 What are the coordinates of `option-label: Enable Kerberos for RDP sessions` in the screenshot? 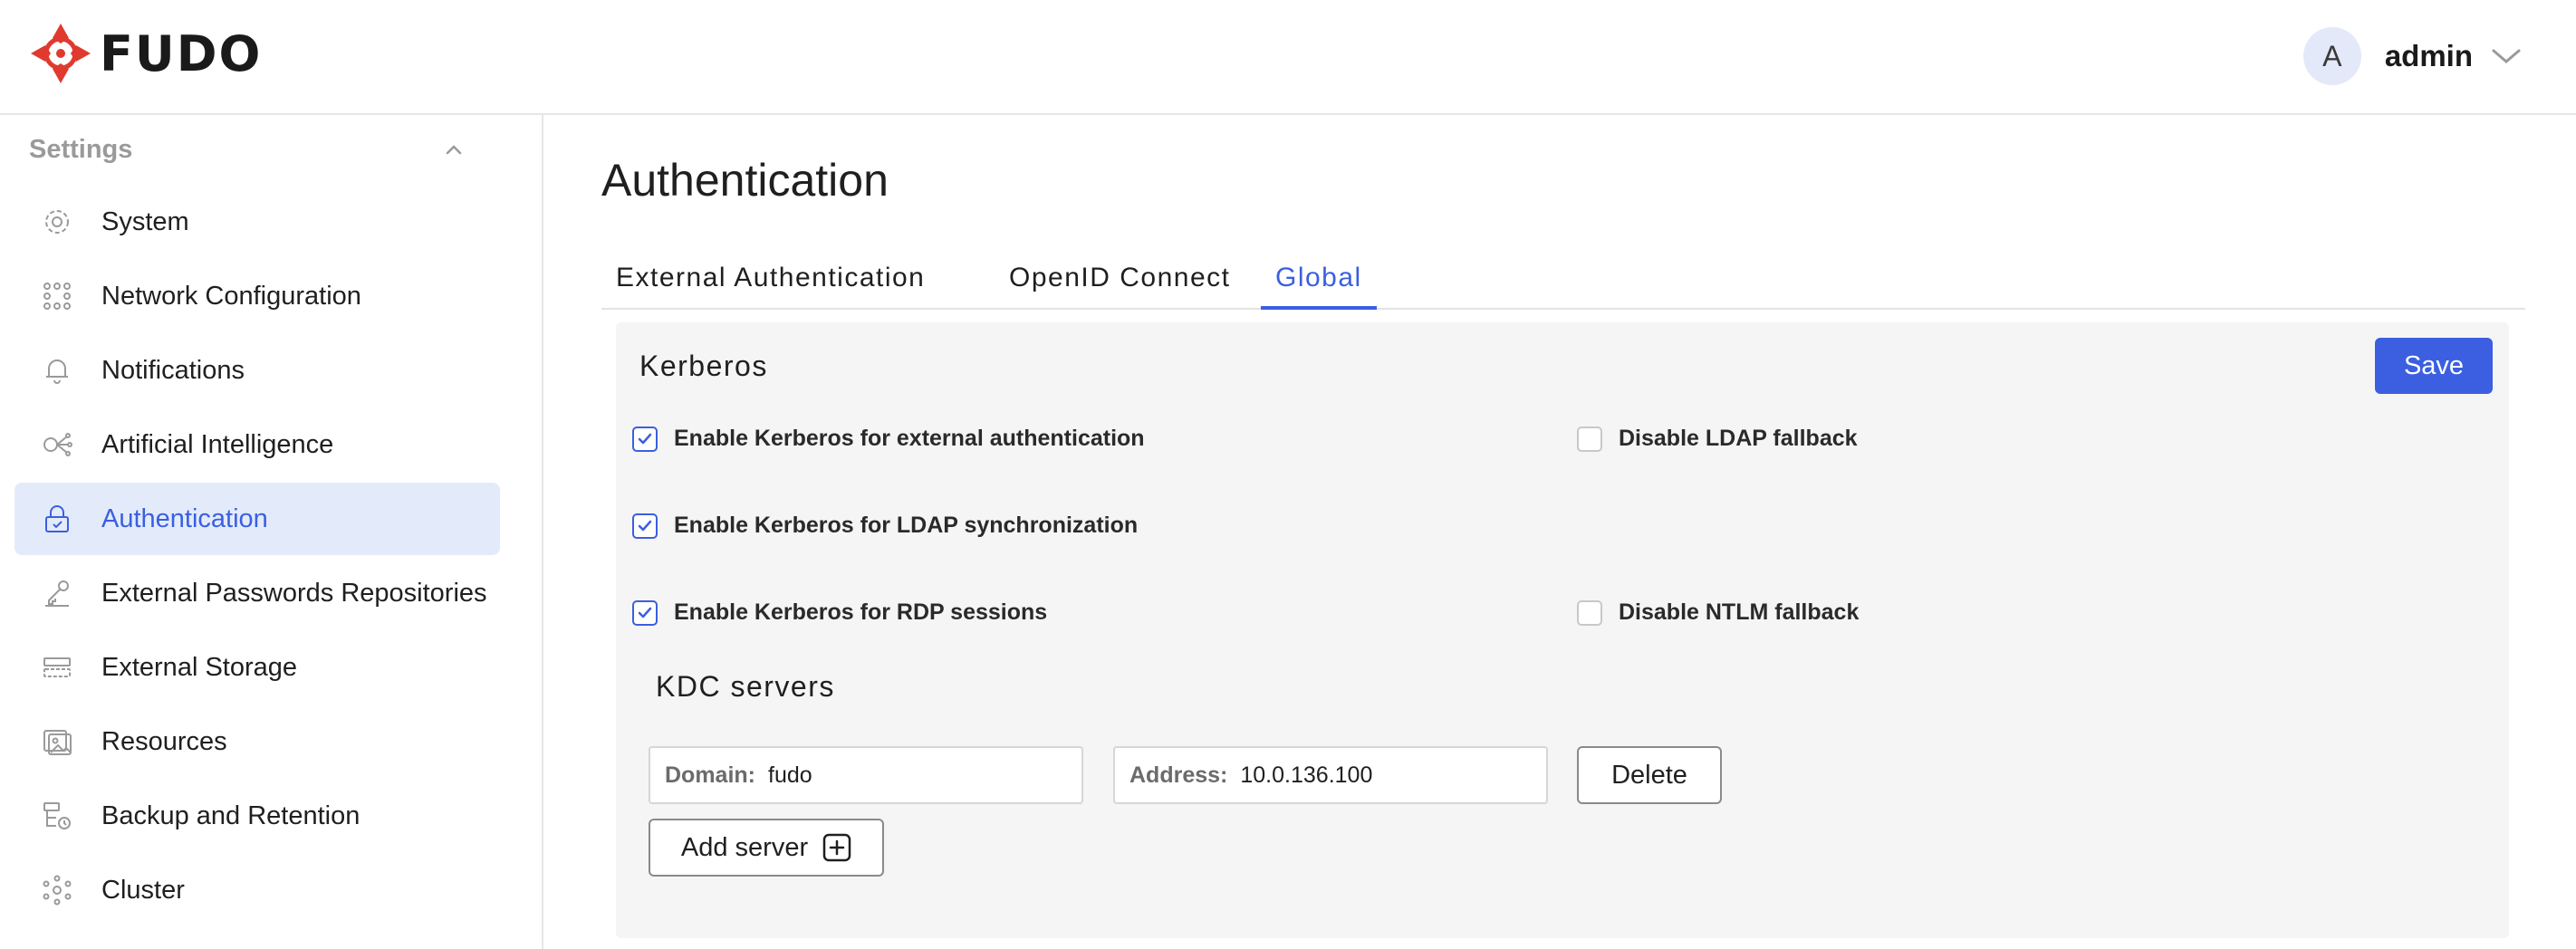 It's located at (861, 612).